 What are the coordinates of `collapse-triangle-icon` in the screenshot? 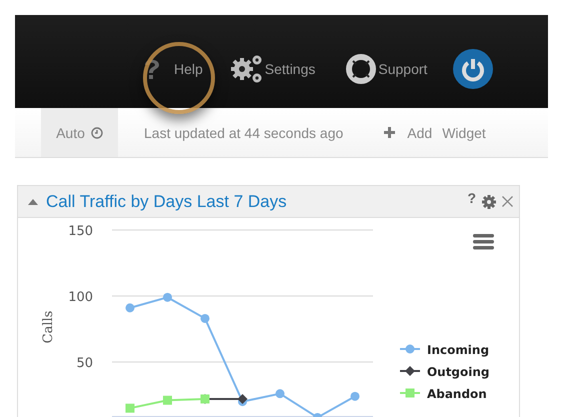 It's located at (33, 201).